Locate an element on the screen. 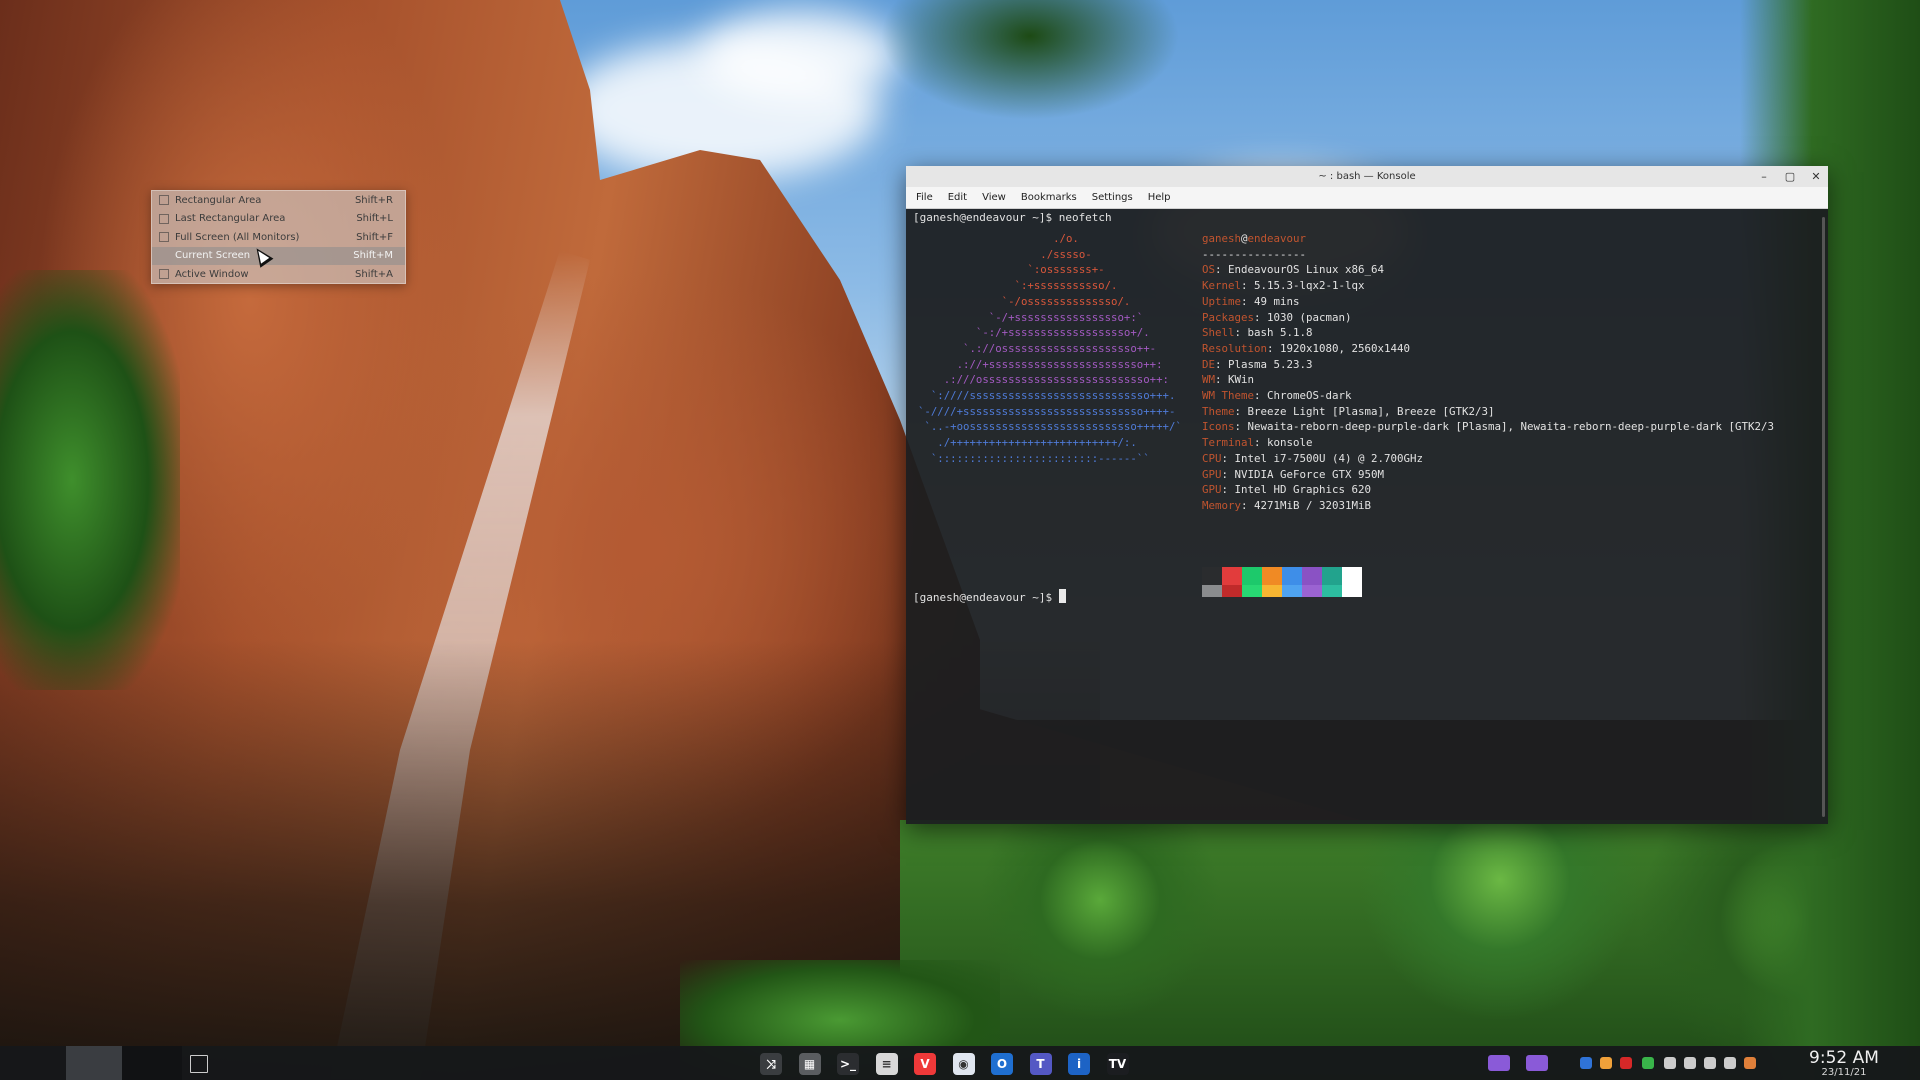 This screenshot has height=1080, width=1920. wallpaper-cloud is located at coordinates (800, 55).